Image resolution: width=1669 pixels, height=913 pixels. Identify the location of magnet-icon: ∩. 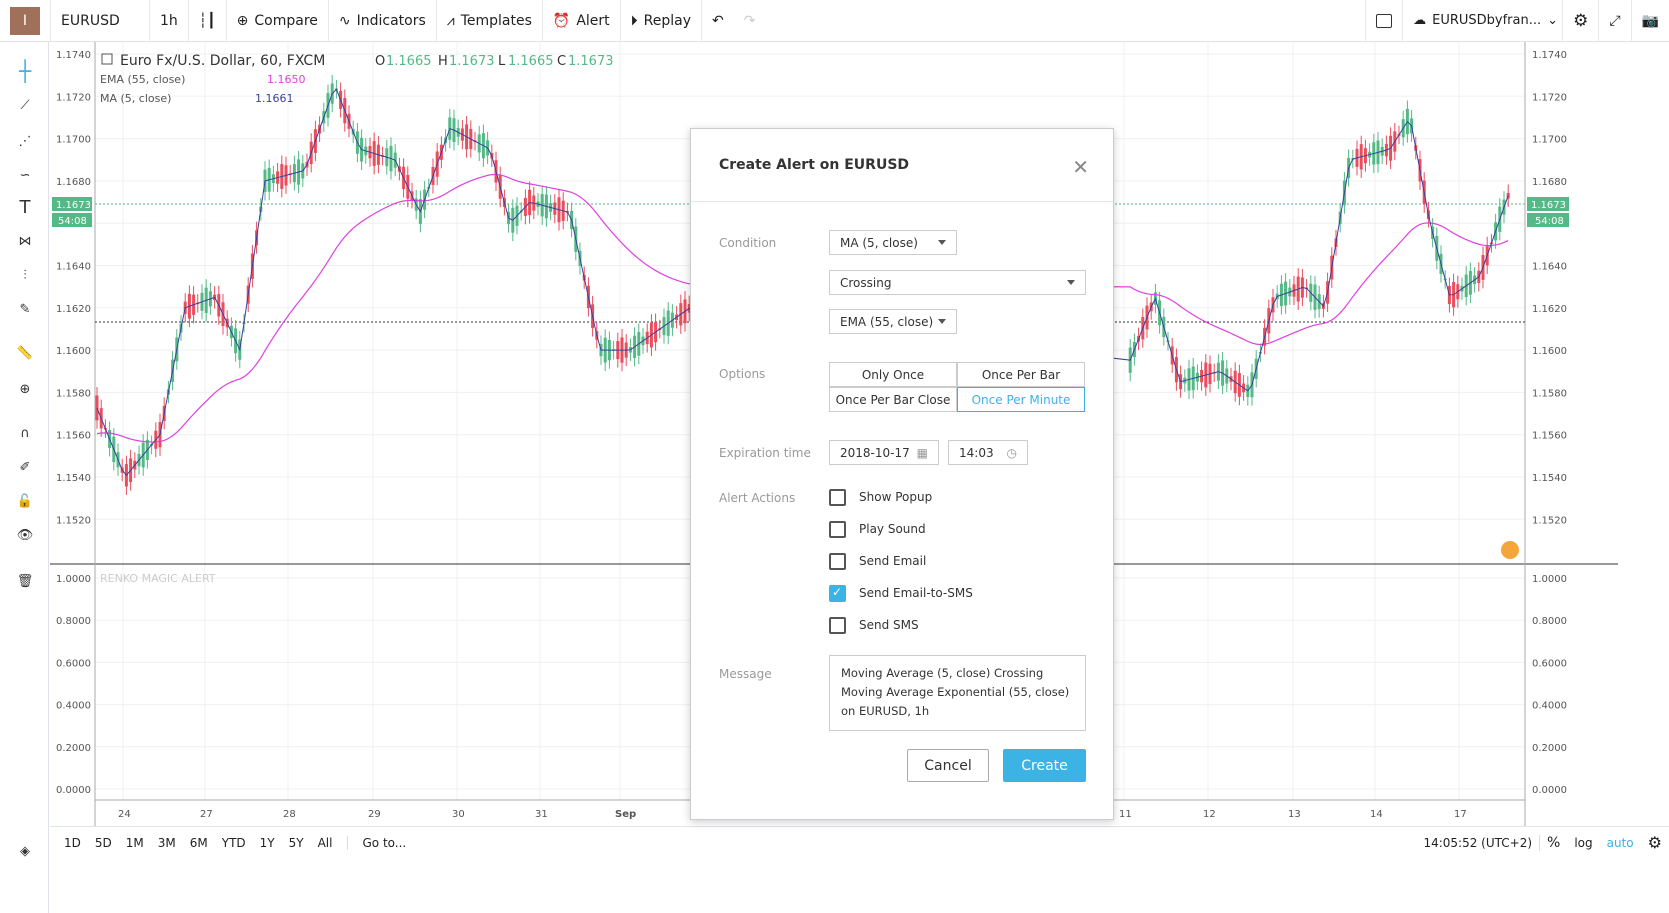
(25, 433).